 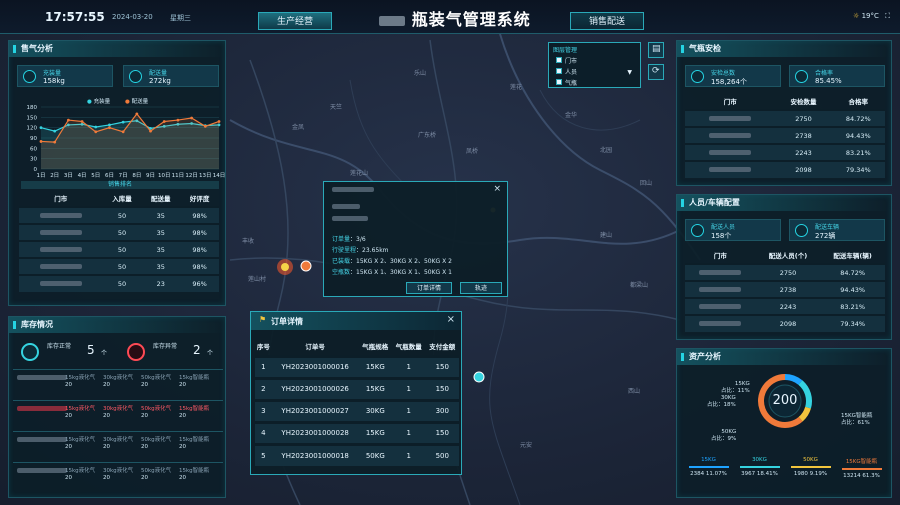 I want to click on legend-name: 15KG智能瓶, so click(x=861, y=462).